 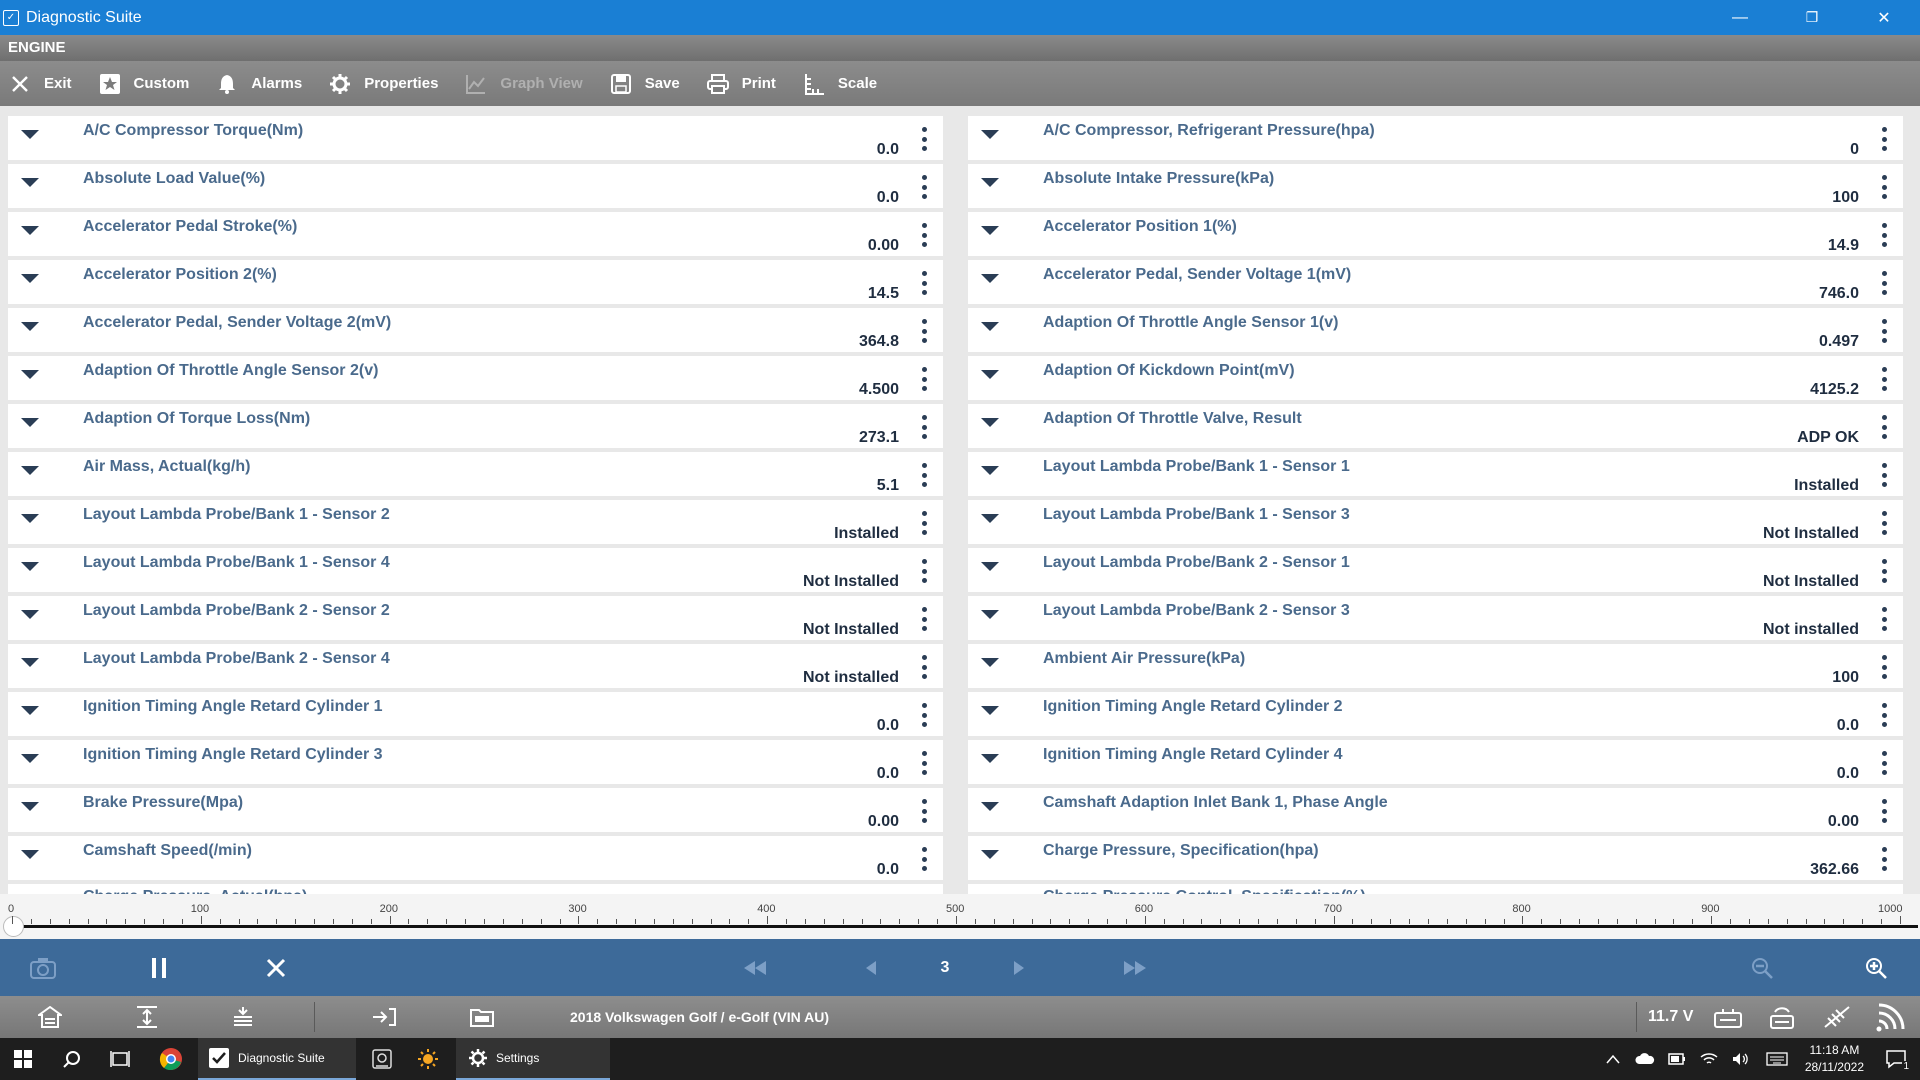 I want to click on parameter-row: Adaption Of Torque Loss(Nm) 273.1, so click(x=475, y=426).